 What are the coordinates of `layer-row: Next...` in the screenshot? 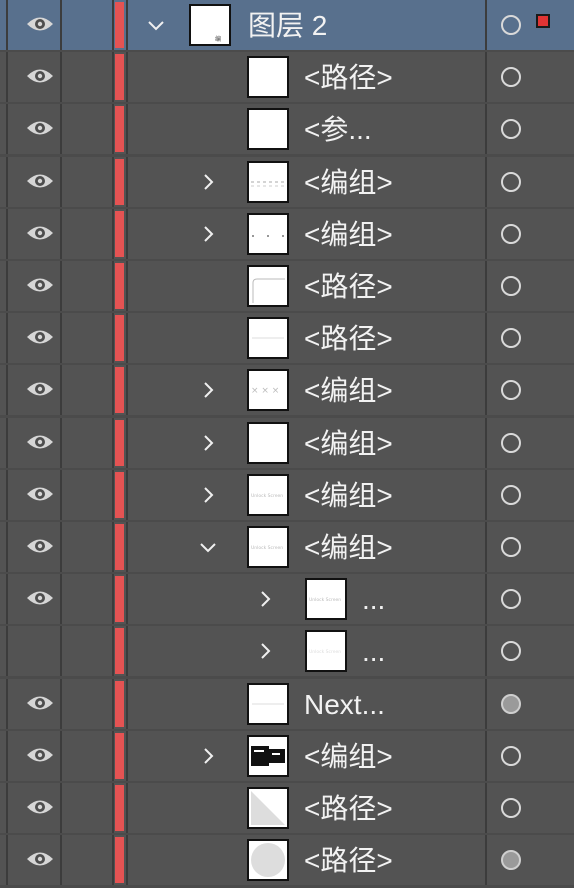 It's located at (287, 704).